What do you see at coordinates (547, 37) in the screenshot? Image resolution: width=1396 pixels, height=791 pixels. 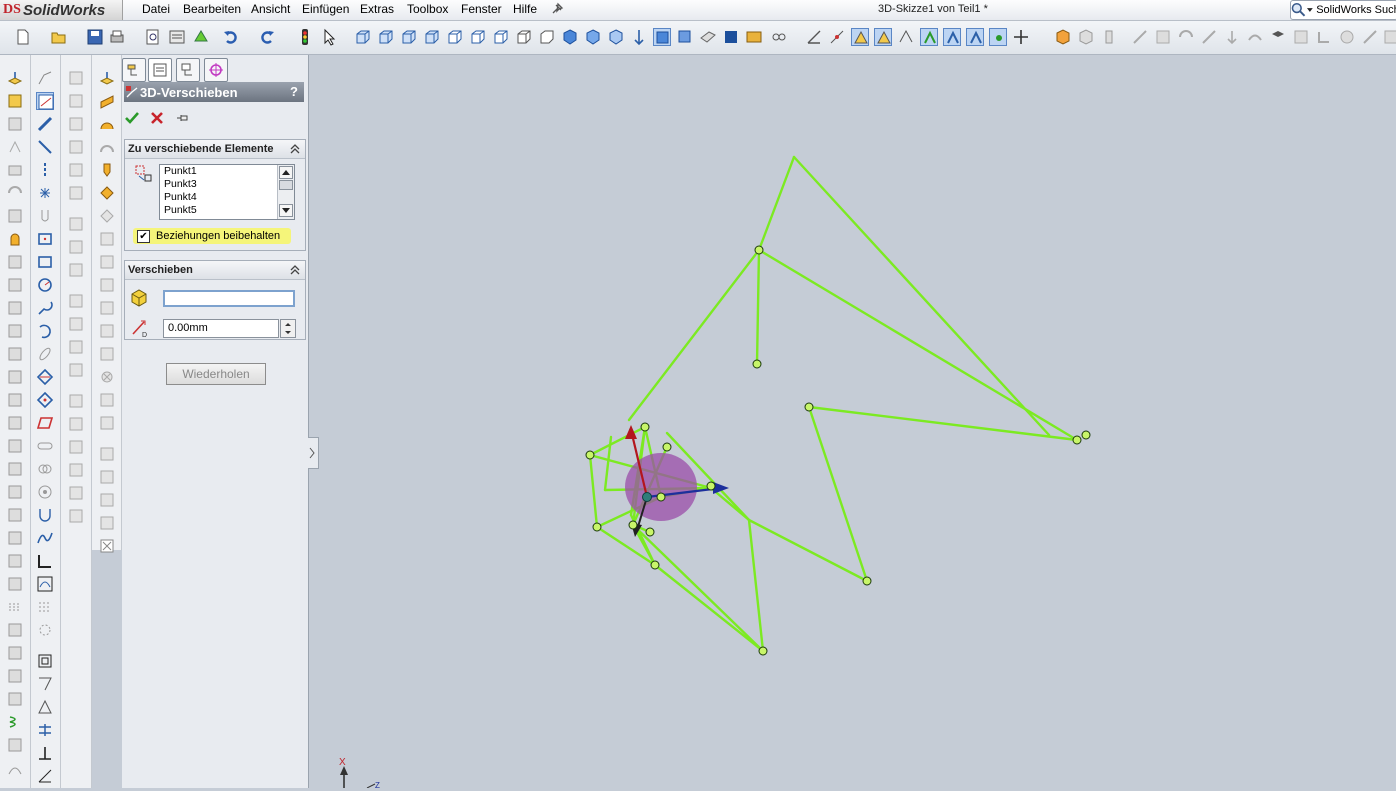 I see `view-dimetric-icon` at bounding box center [547, 37].